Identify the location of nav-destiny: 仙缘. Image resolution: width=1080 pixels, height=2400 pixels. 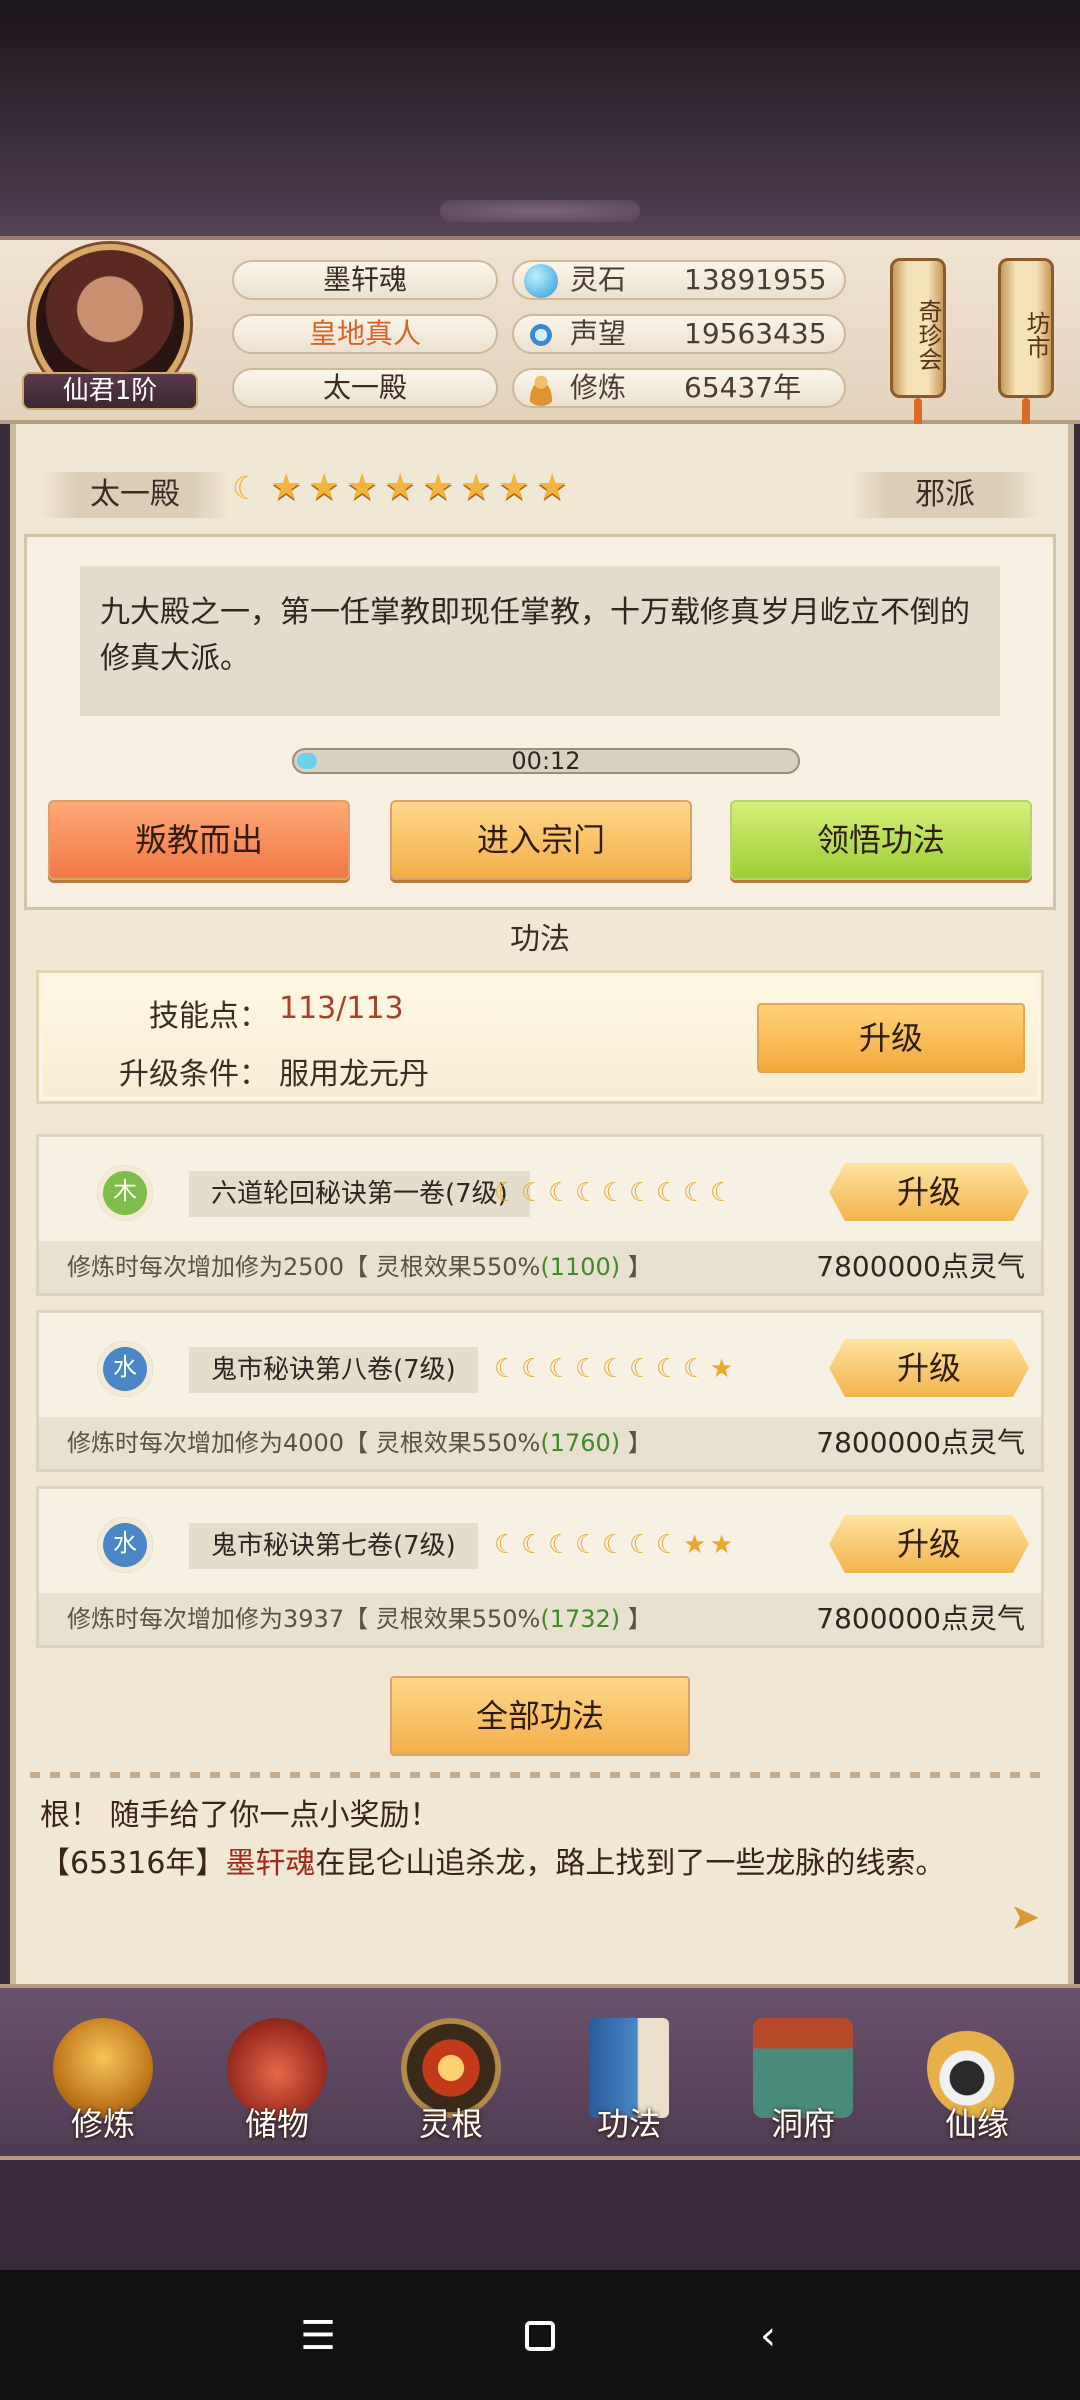
(977, 2075).